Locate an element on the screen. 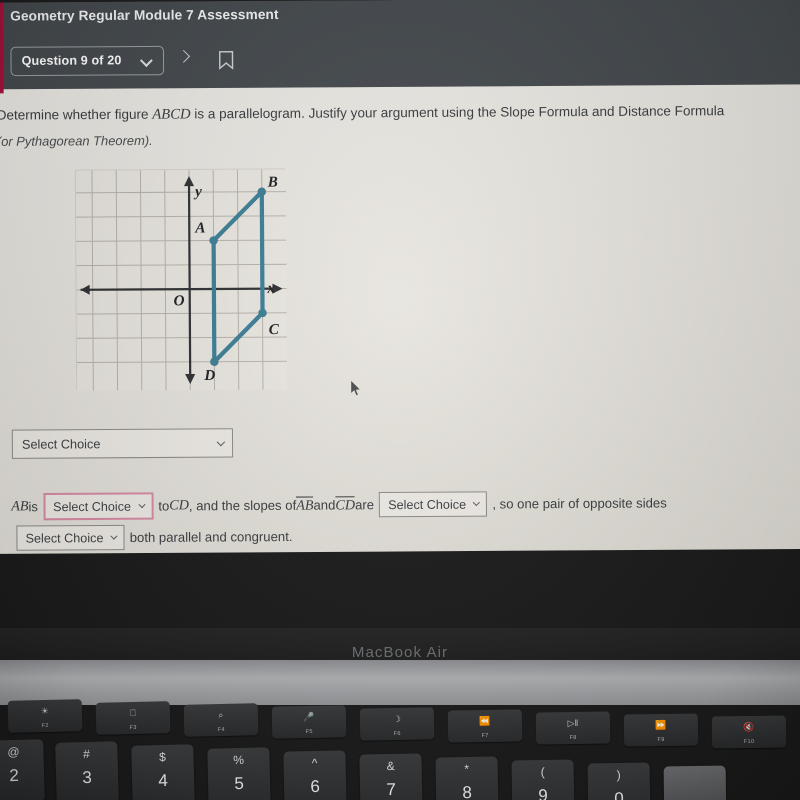  key-4: $ 4 is located at coordinates (163, 772).